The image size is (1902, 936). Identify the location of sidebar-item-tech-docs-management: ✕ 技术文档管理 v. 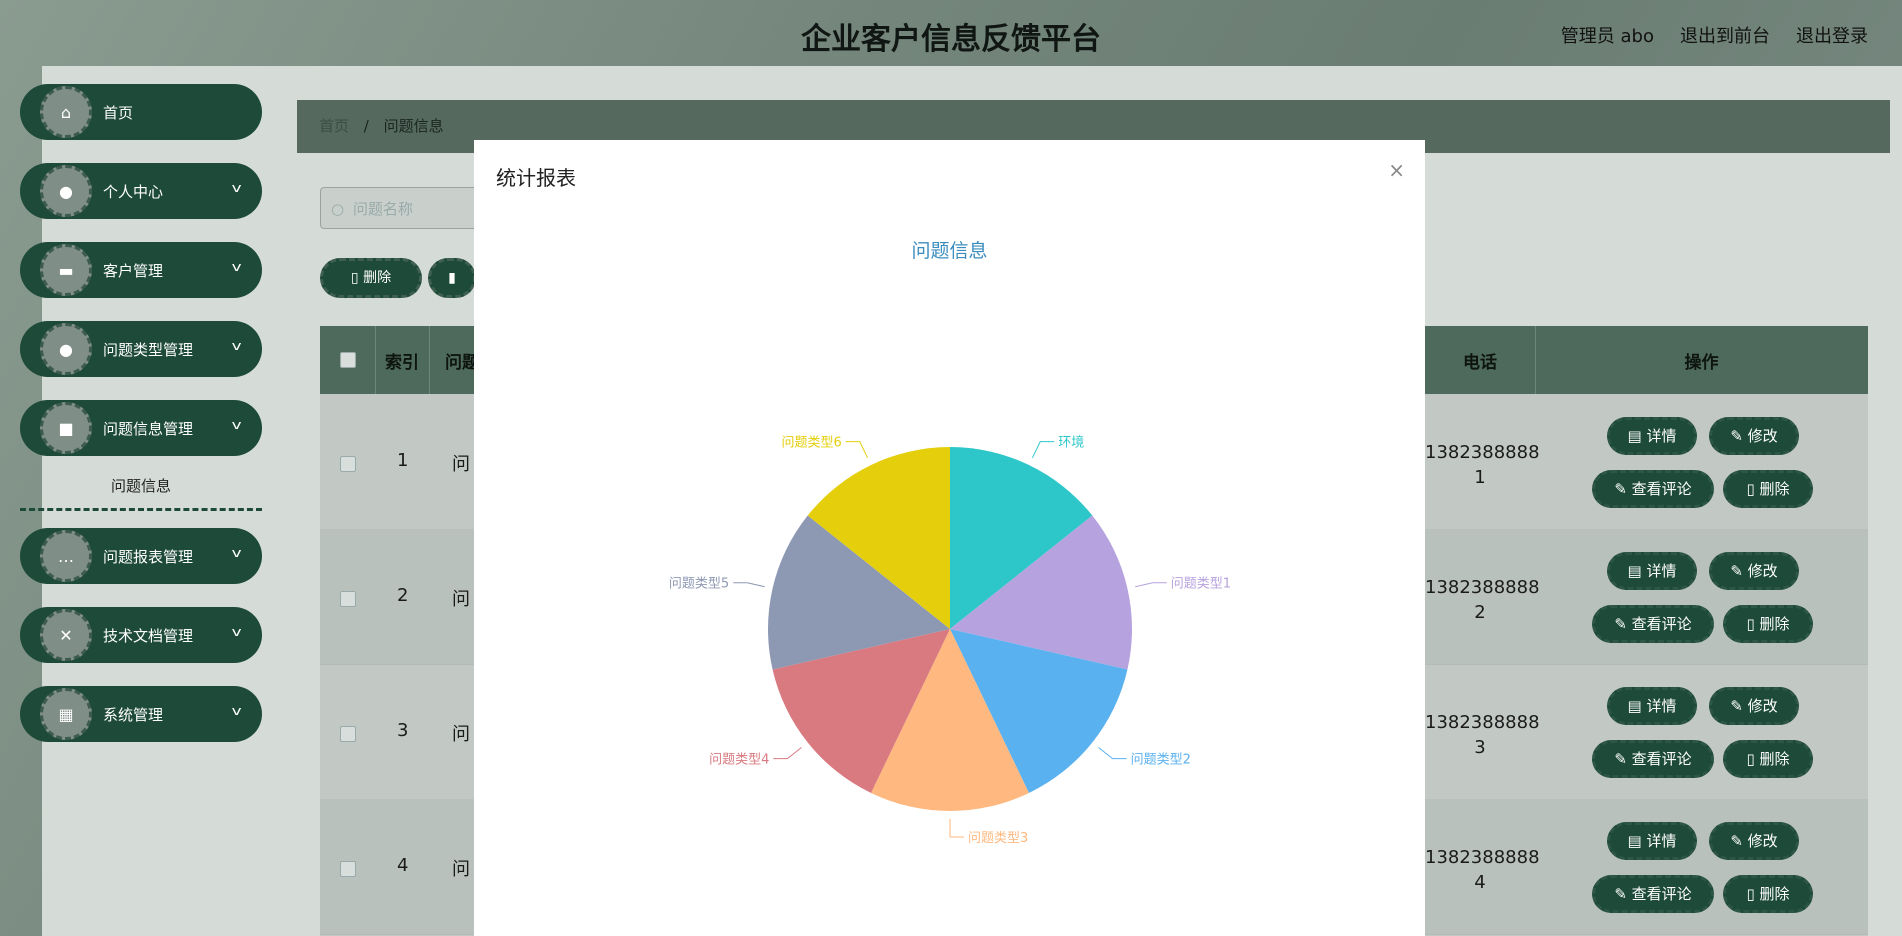
(141, 635).